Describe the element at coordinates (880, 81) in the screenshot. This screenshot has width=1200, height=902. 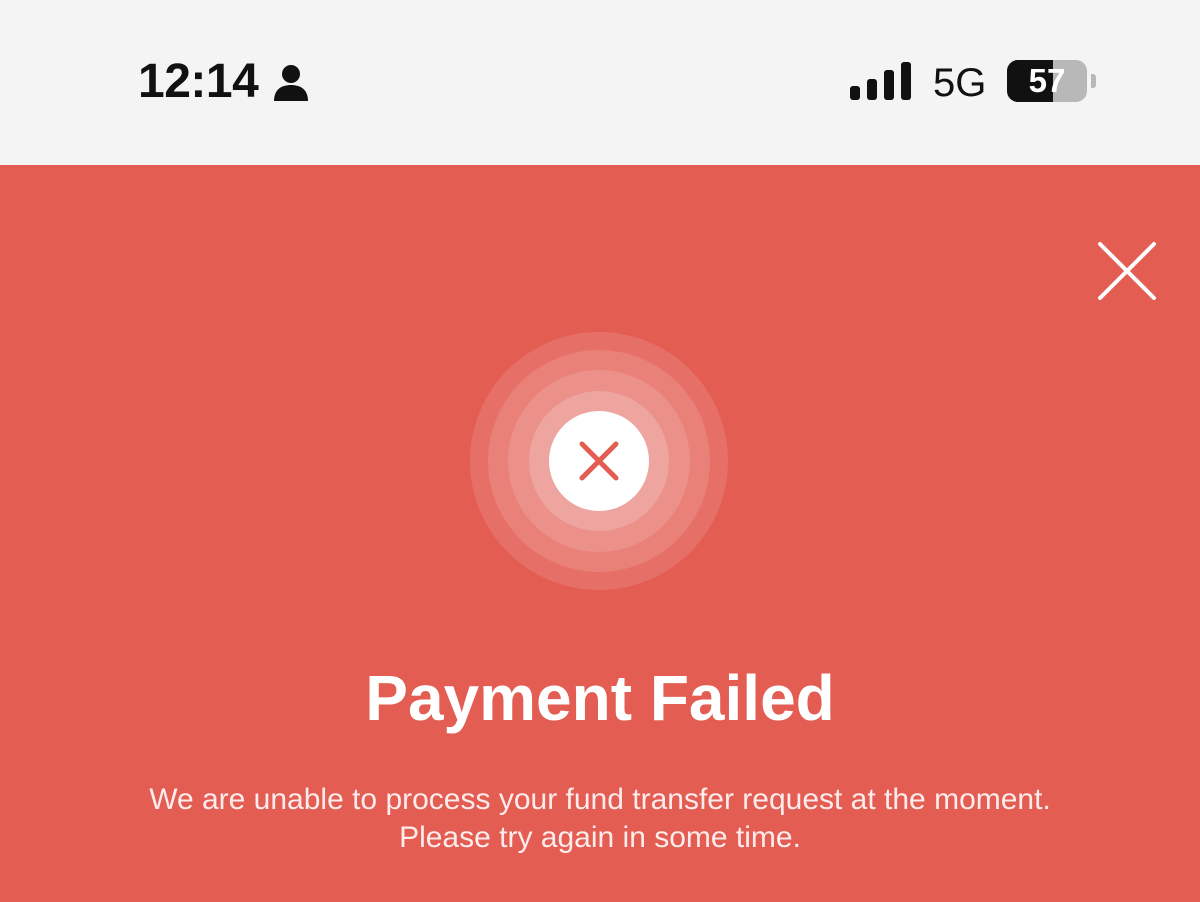
I see `signal-bars-icon` at that location.